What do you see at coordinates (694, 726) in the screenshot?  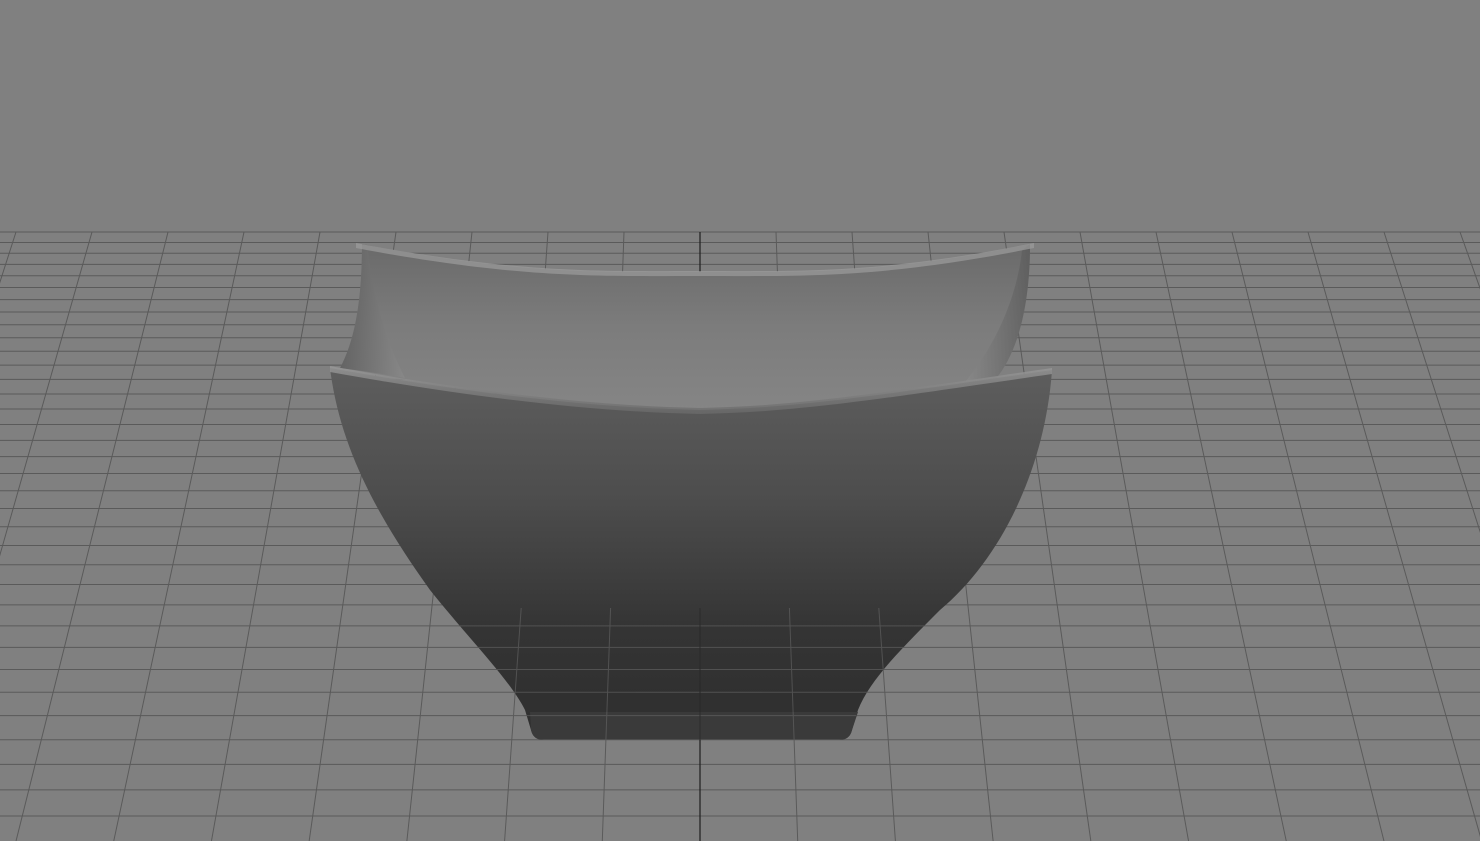 I see `bowl-foot` at bounding box center [694, 726].